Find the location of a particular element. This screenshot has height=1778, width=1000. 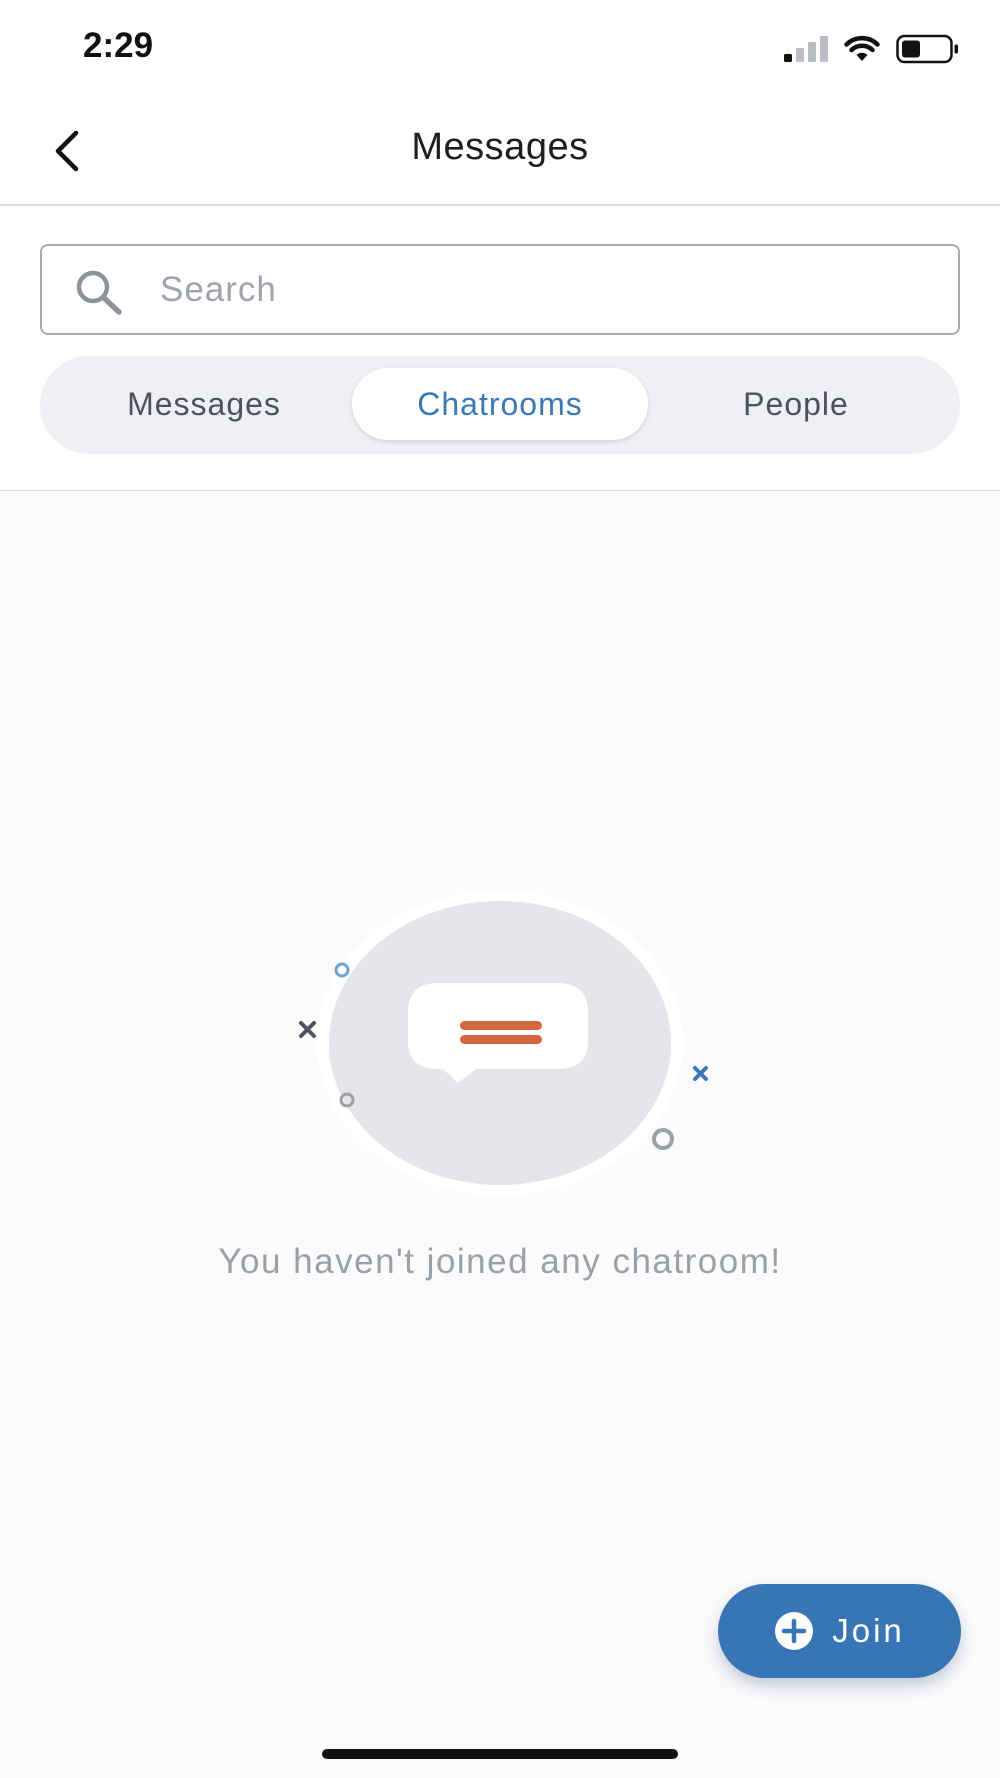

search-box is located at coordinates (500, 289).